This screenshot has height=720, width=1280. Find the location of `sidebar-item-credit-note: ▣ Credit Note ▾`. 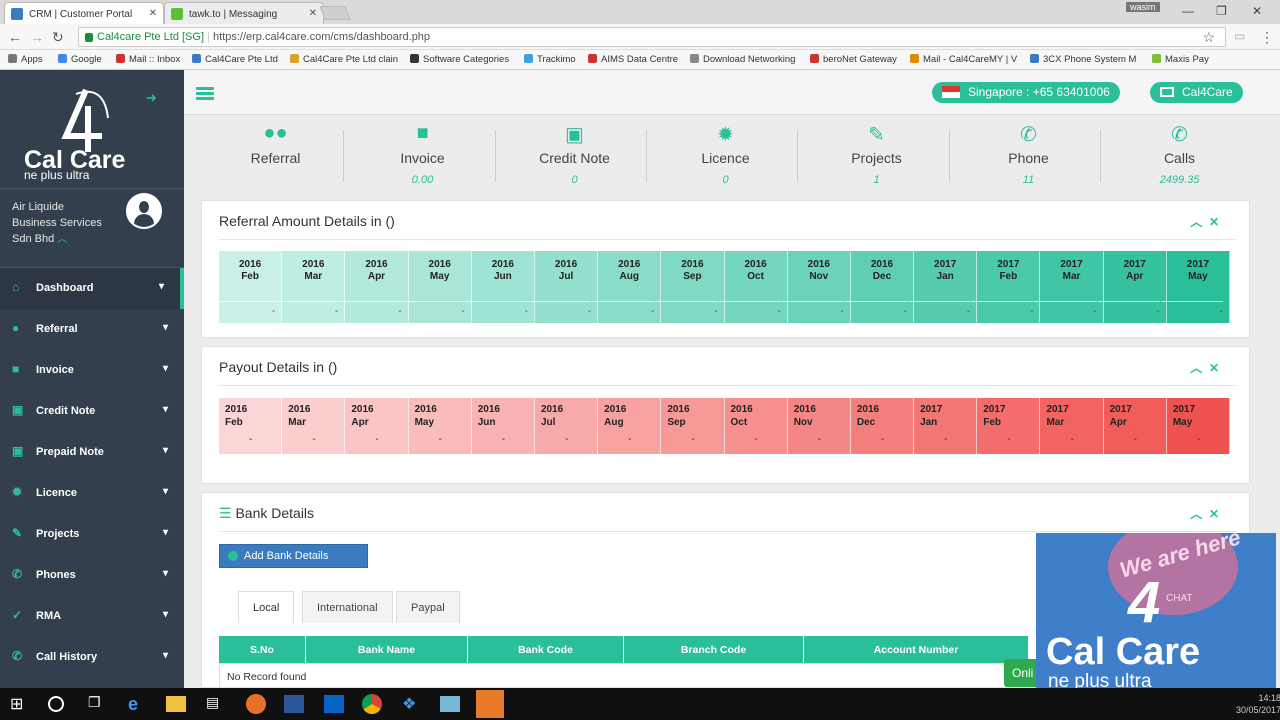

sidebar-item-credit-note: ▣ Credit Note ▾ is located at coordinates (92, 411).